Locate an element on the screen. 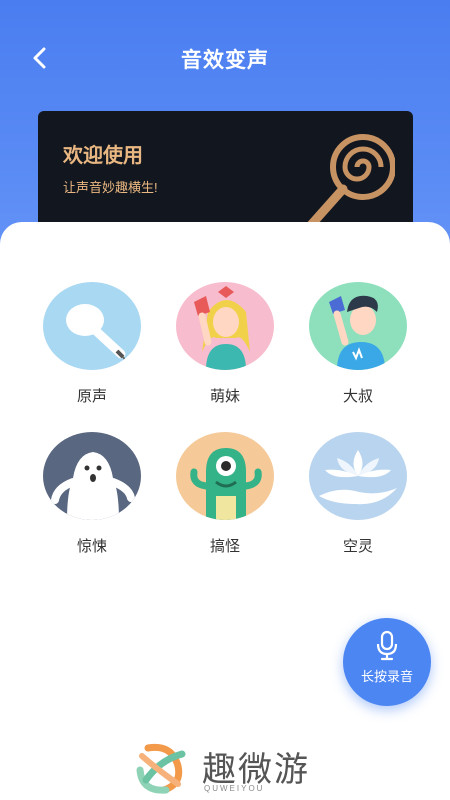 The height and width of the screenshot is (800, 450). ghost-icon is located at coordinates (92, 476).